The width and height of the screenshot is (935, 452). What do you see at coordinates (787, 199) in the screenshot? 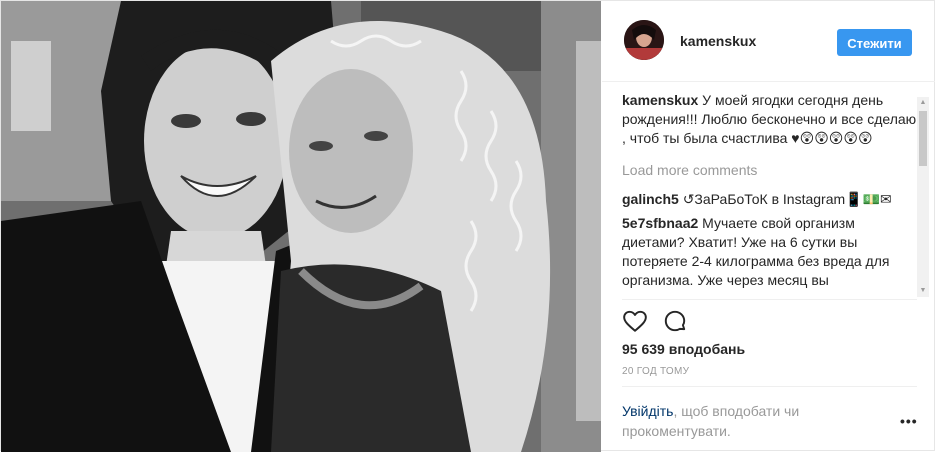
I see `comment-text: ↺ЗаРаБоТоК в Instagram📱💵✉` at bounding box center [787, 199].